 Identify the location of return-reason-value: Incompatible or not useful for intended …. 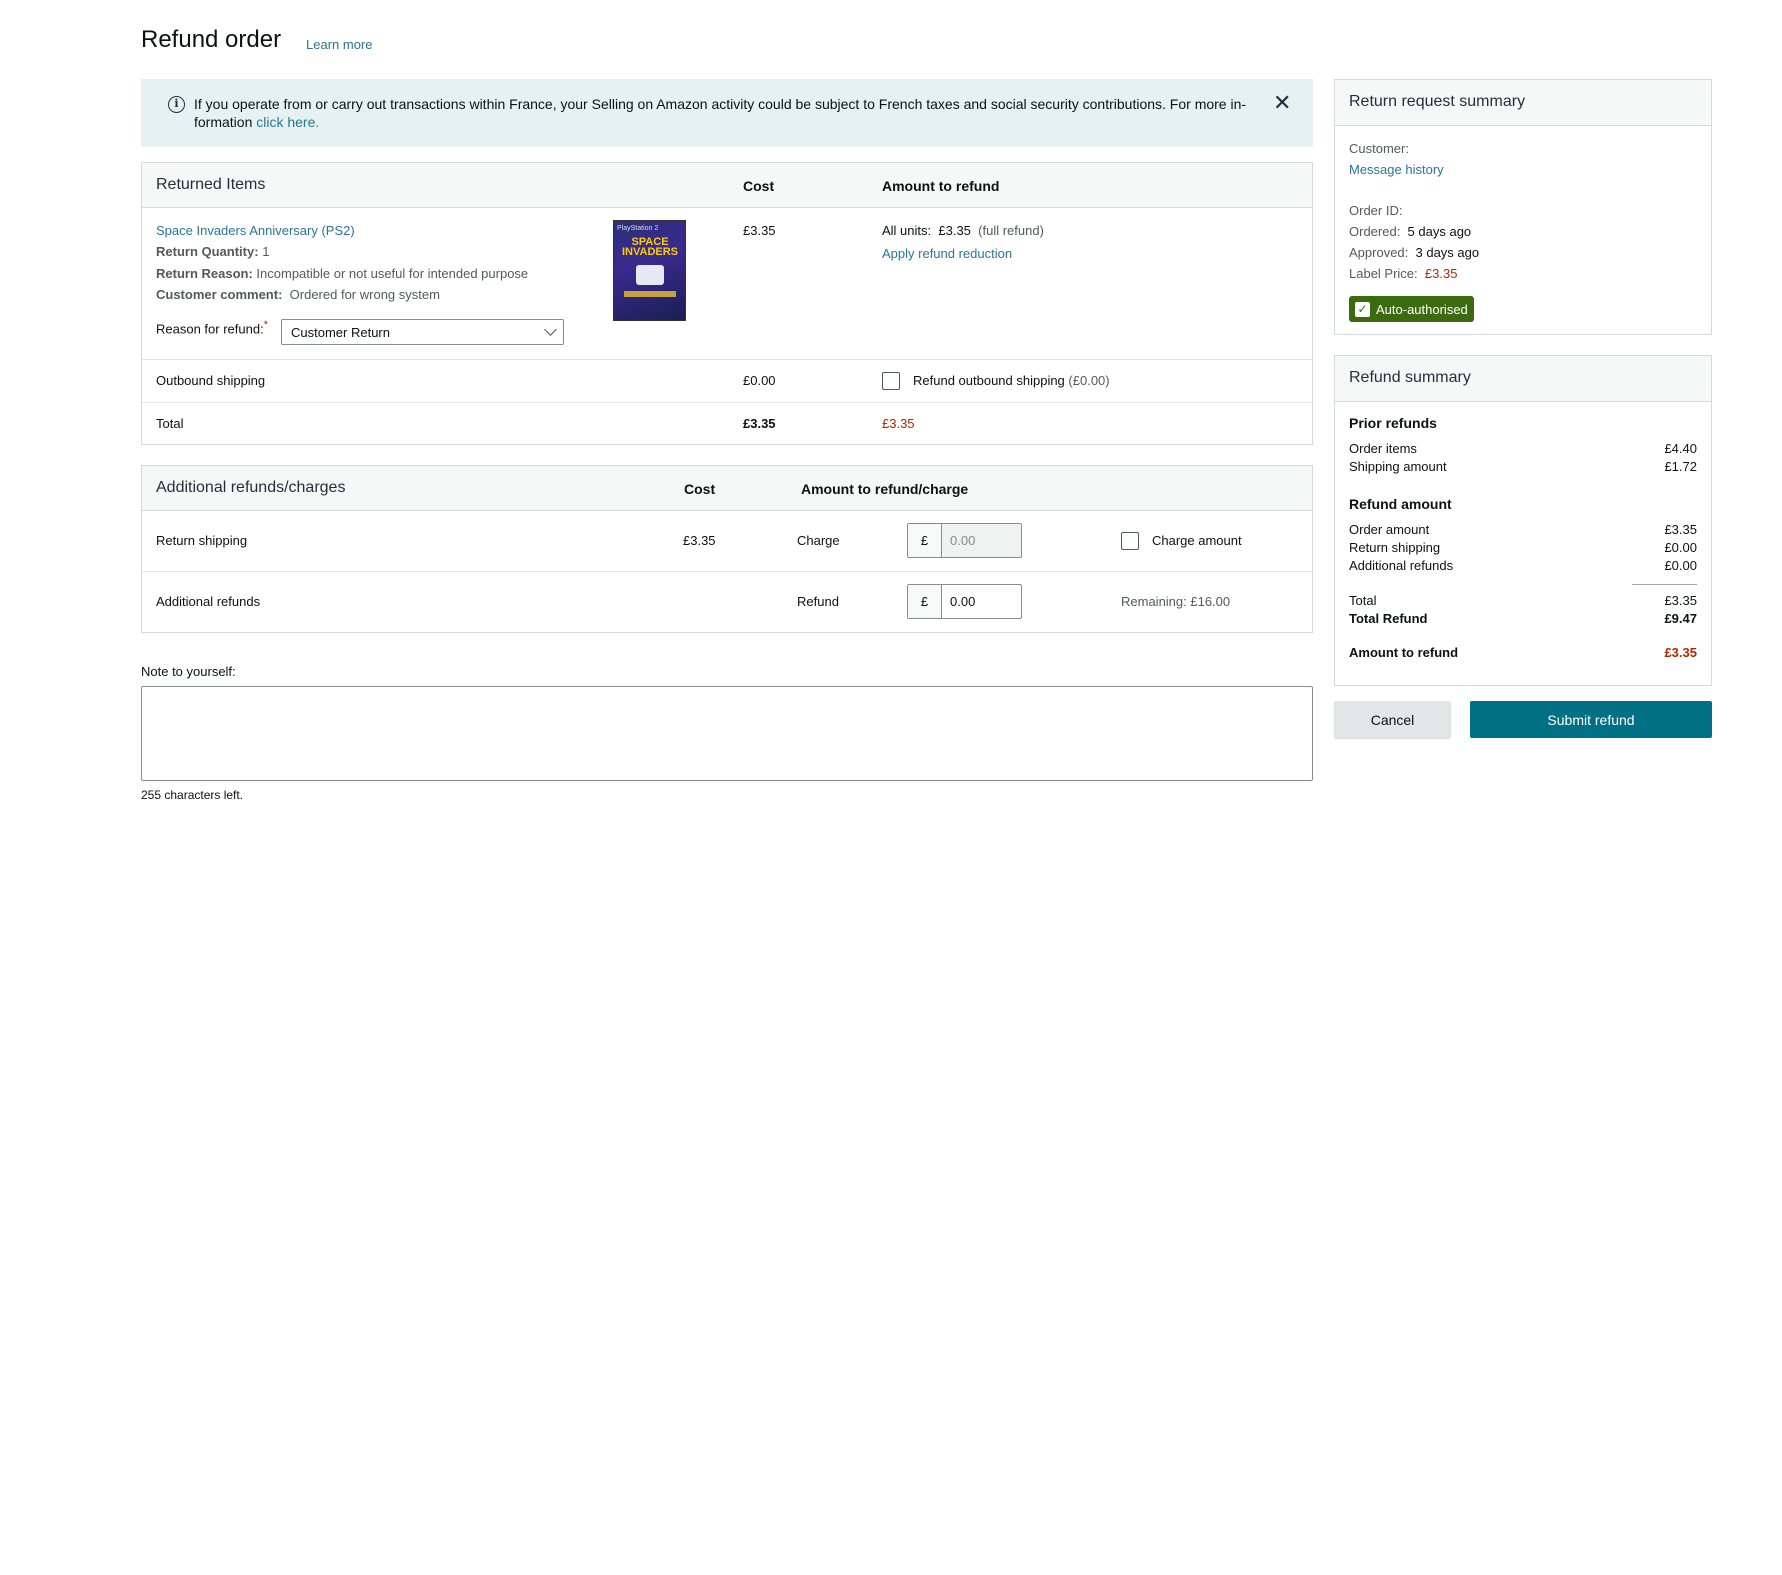
(392, 273).